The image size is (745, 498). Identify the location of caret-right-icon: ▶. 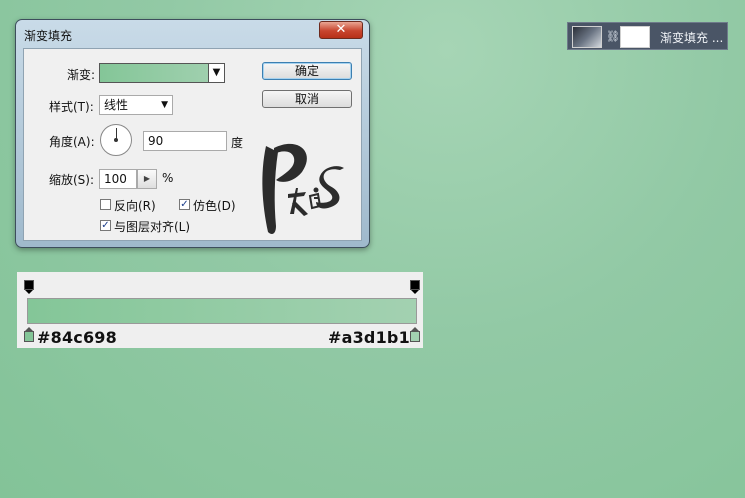
(147, 178).